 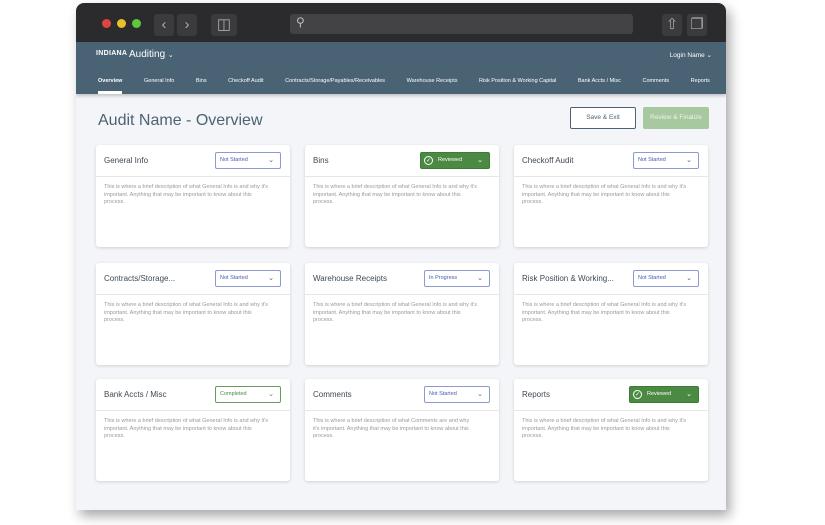 What do you see at coordinates (335, 81) in the screenshot?
I see `tab-contracts-storage-payables-receivables: Contracts/Storage/Payables/Receivables` at bounding box center [335, 81].